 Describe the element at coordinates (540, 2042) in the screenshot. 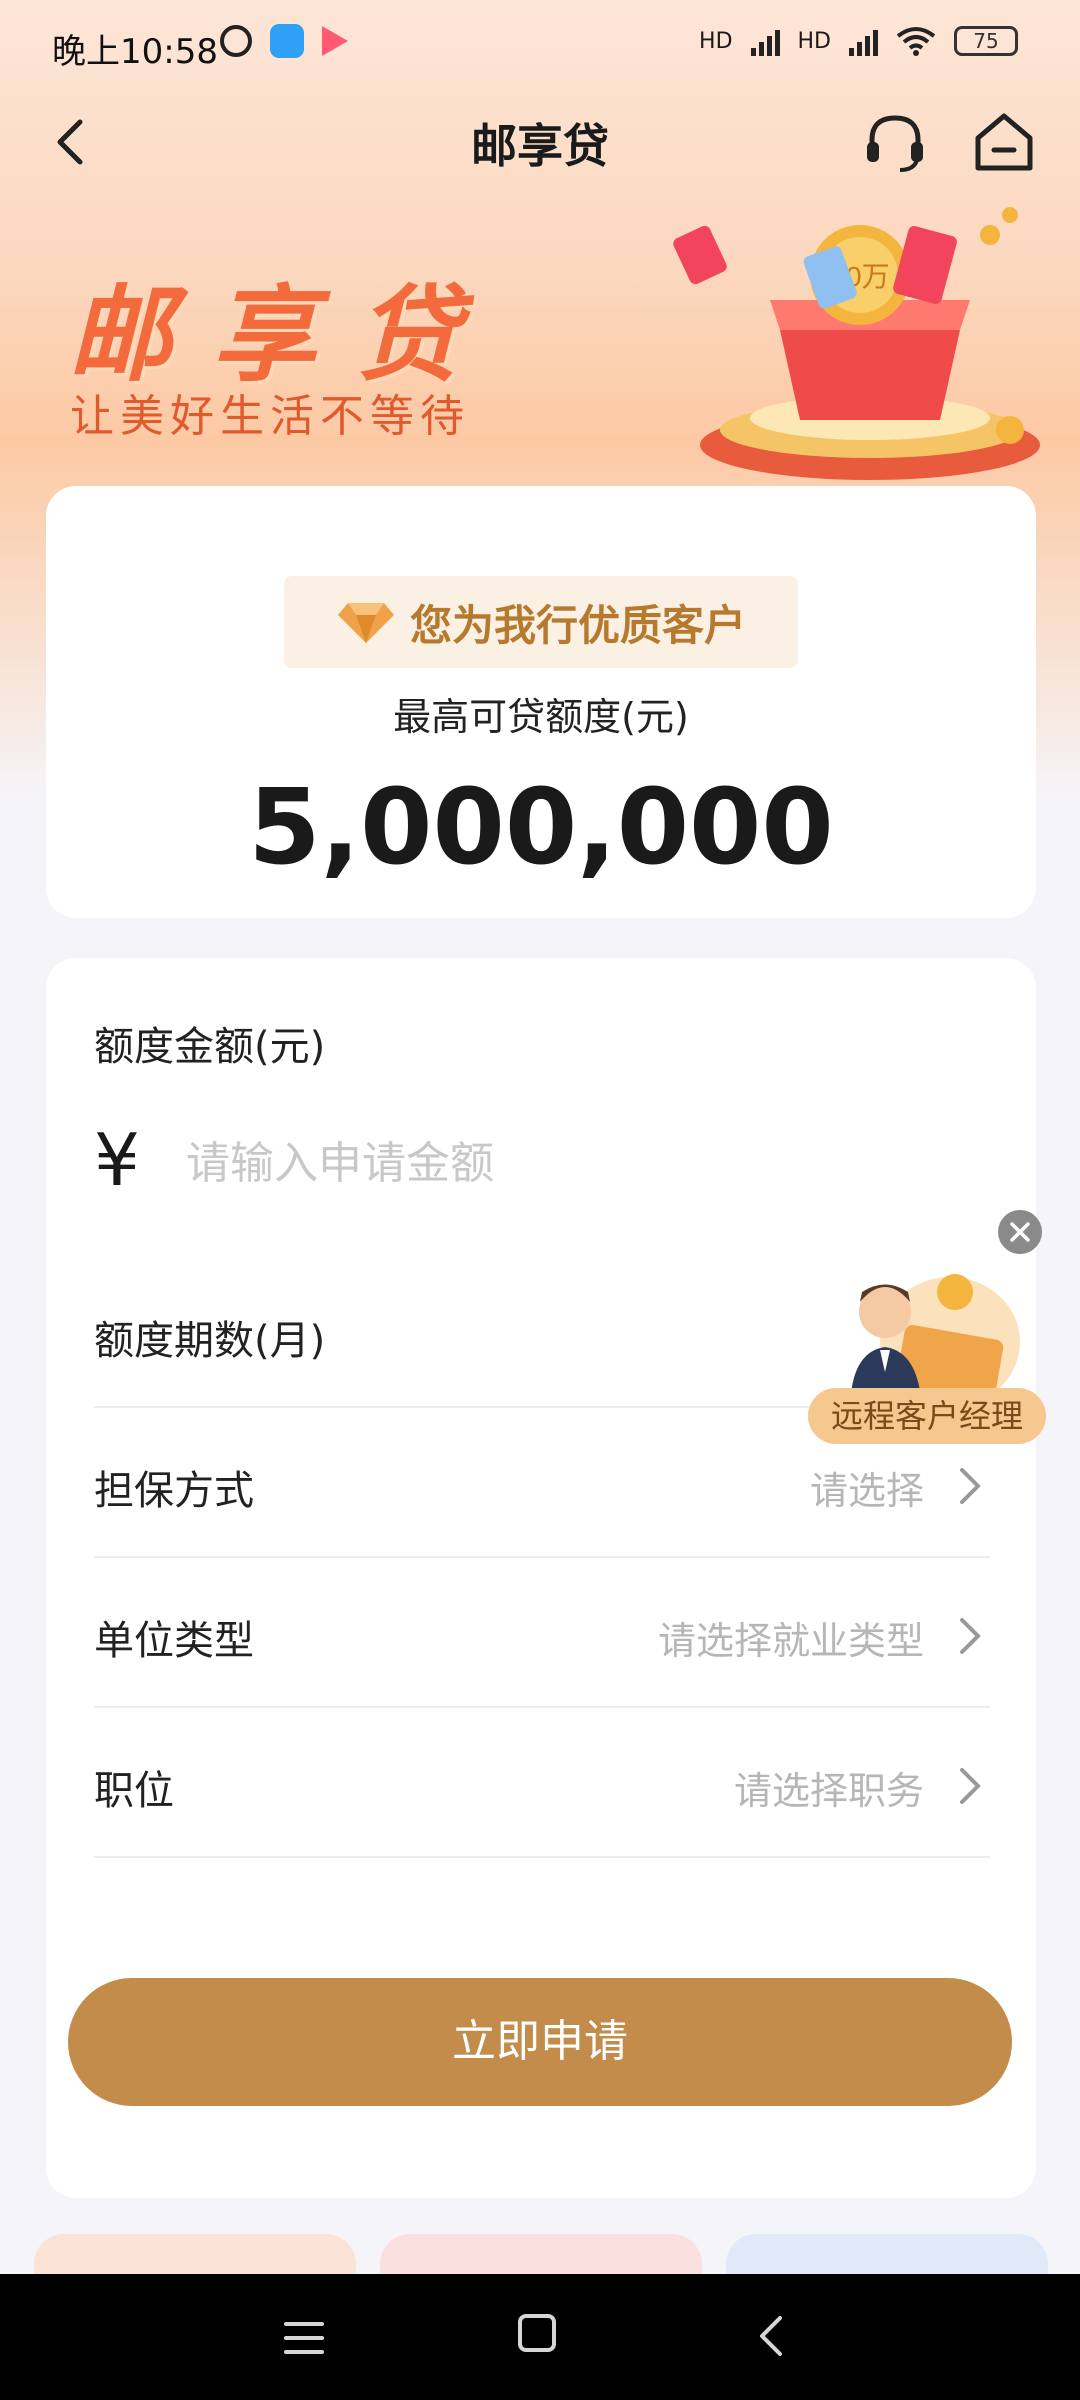

I see `apply-now-button: 立即申请` at that location.